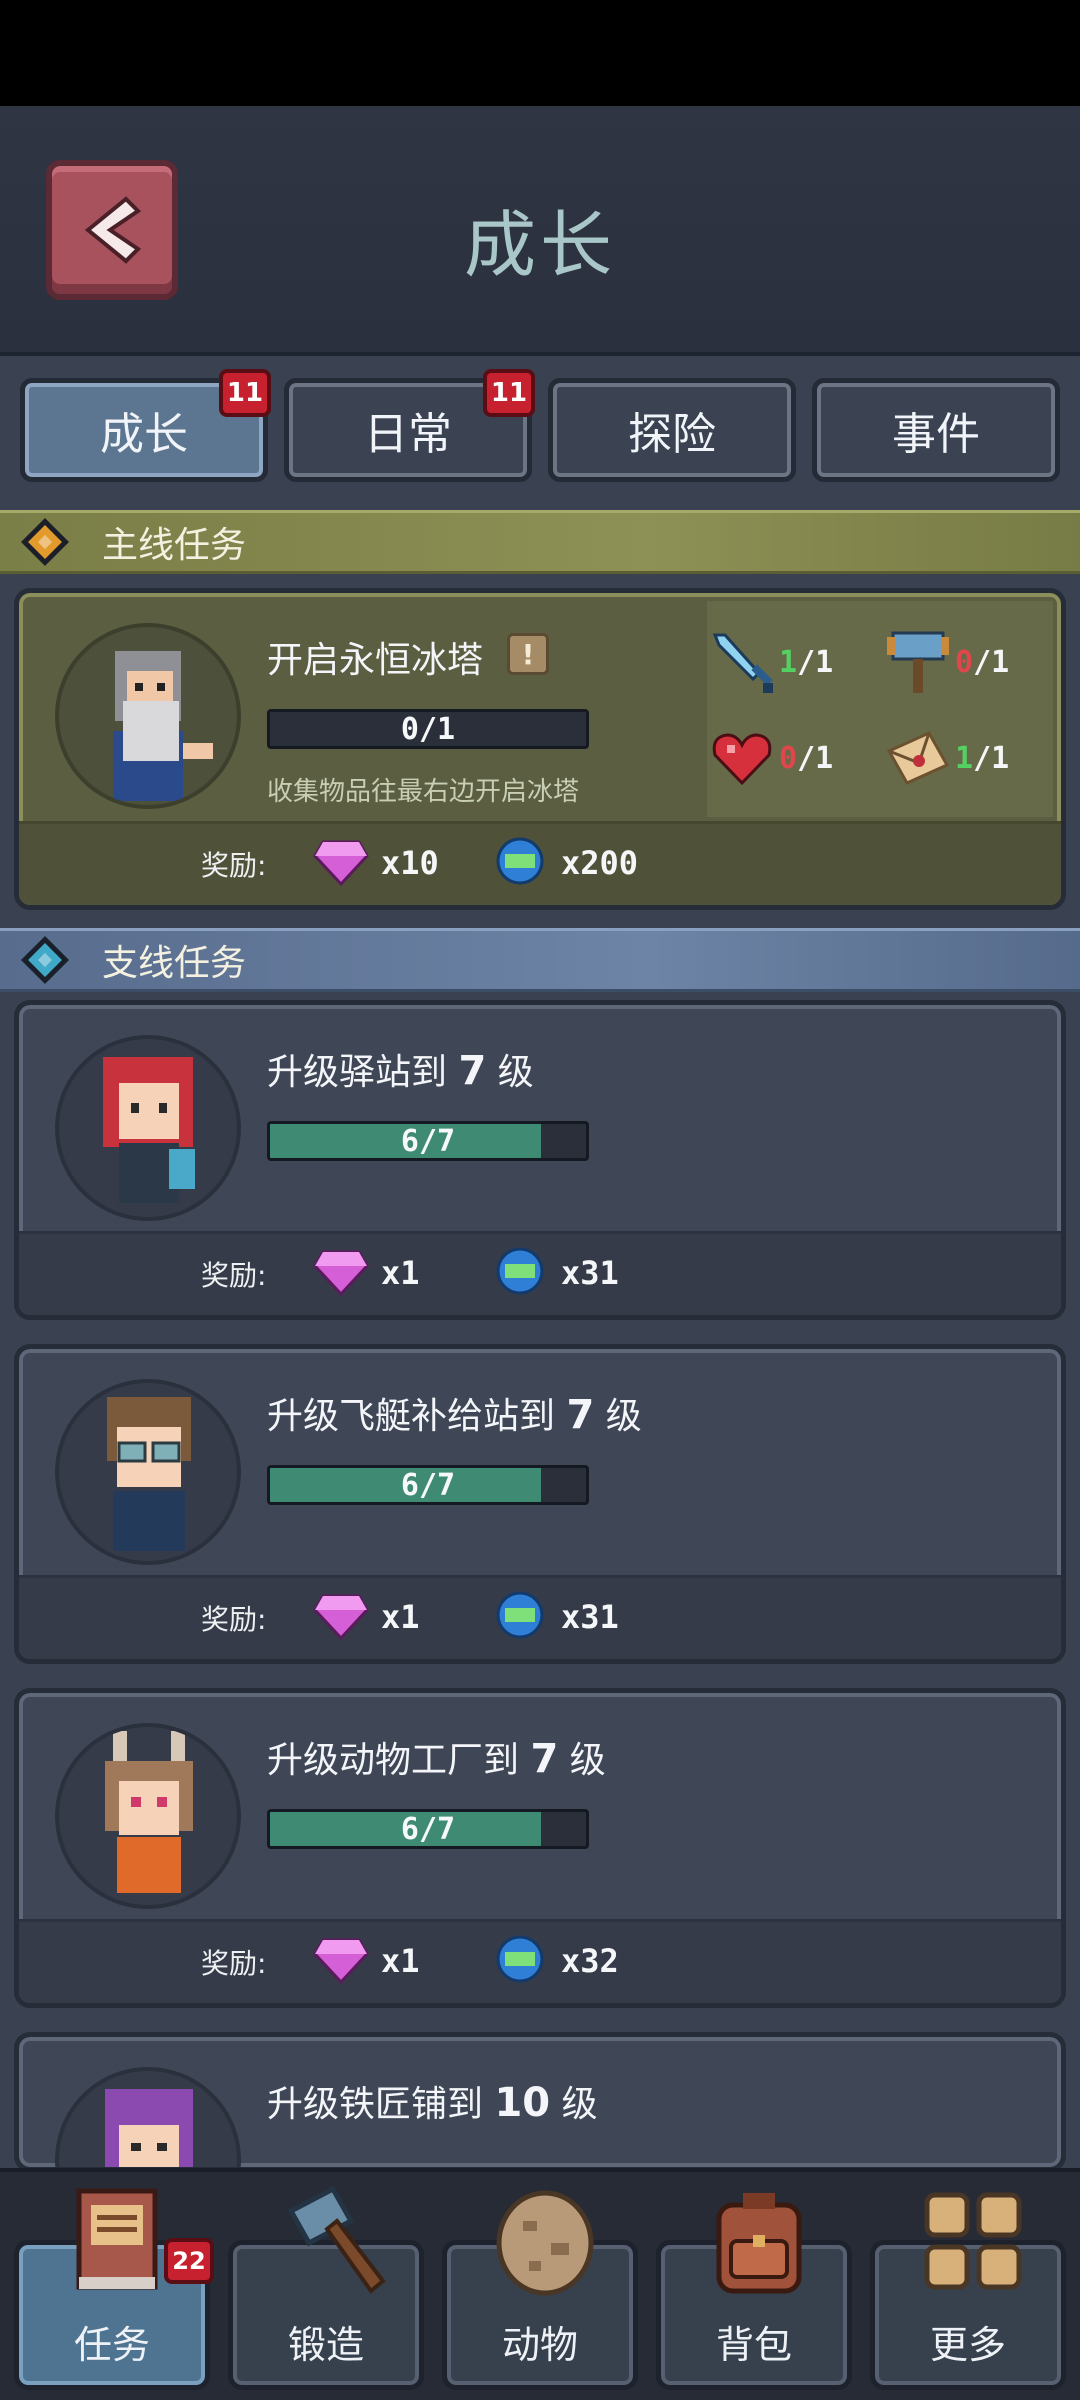  Describe the element at coordinates (117, 2239) in the screenshot. I see `quest-book-icon` at that location.